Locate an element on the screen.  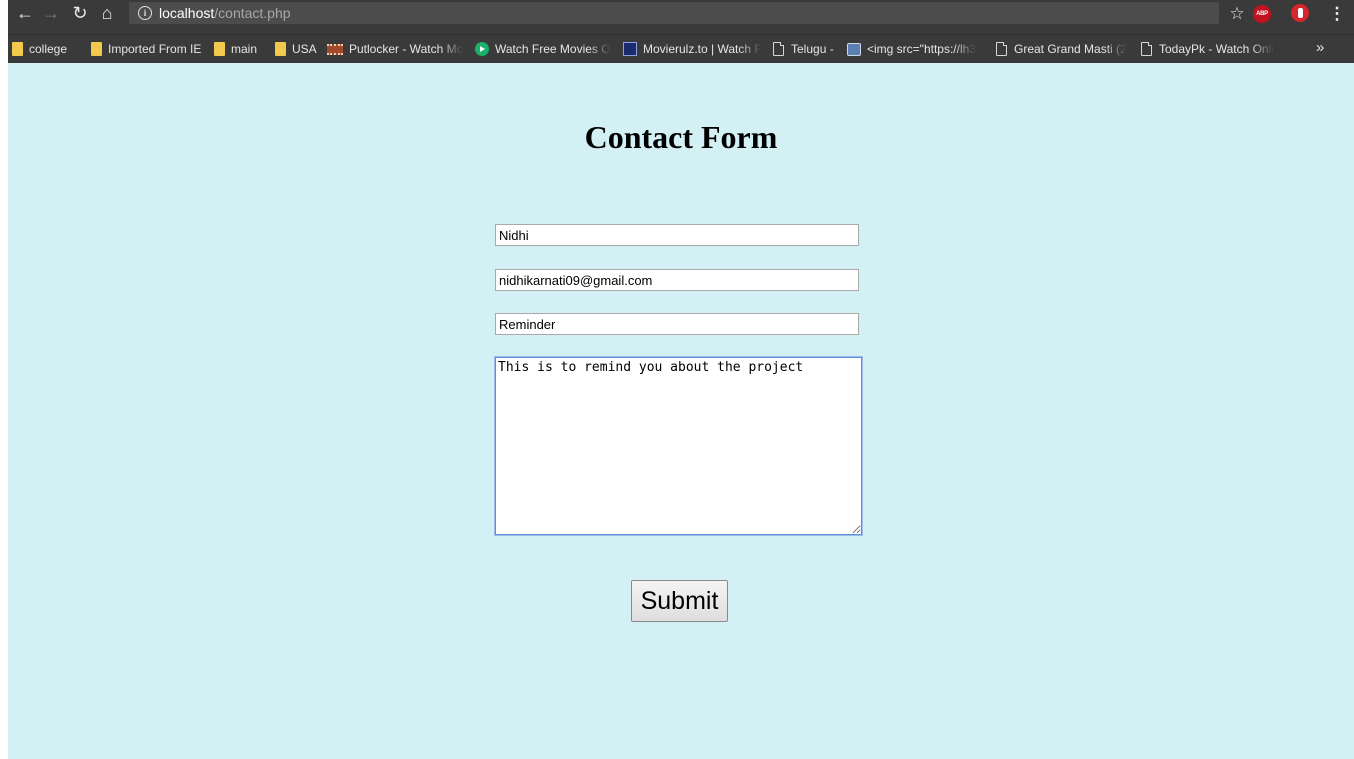
bookmark-img-src: <img src="https://lh3 is located at coordinates (914, 49).